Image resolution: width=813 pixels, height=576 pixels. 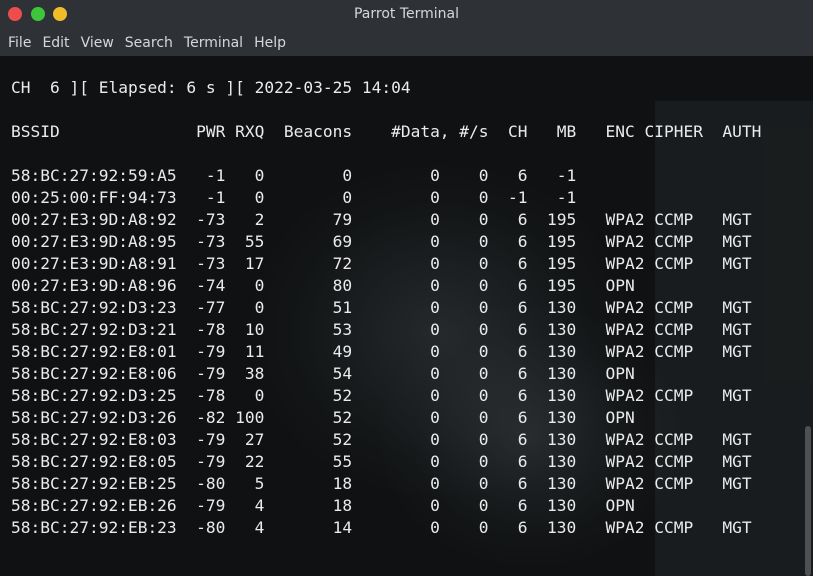 What do you see at coordinates (55, 43) in the screenshot?
I see `menu-edit: Edit` at bounding box center [55, 43].